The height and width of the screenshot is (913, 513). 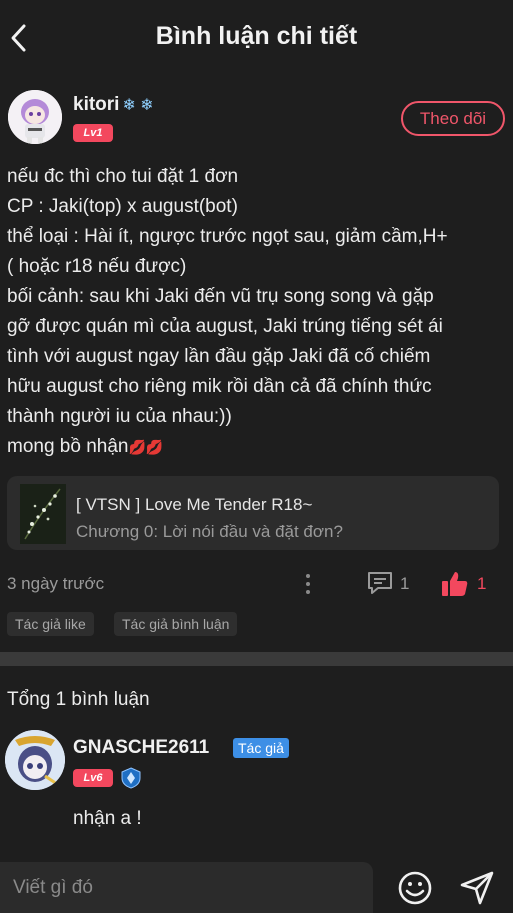 I want to click on like-count: 1, so click(x=482, y=583).